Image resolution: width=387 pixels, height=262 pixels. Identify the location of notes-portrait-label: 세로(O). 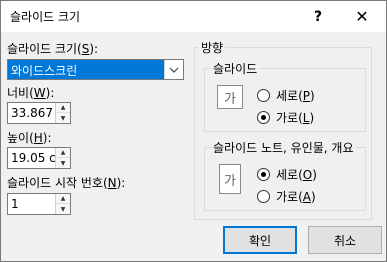
(296, 175).